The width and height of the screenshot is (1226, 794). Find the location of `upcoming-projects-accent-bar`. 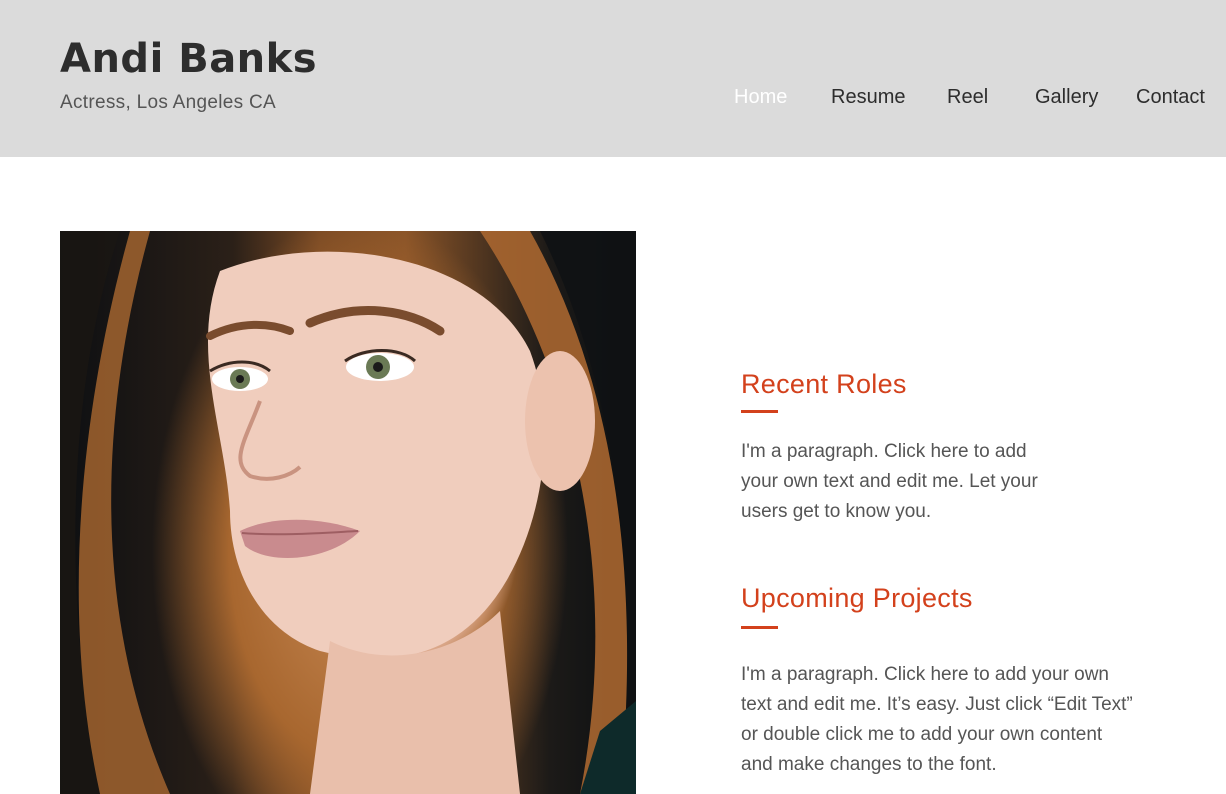

upcoming-projects-accent-bar is located at coordinates (759, 627).